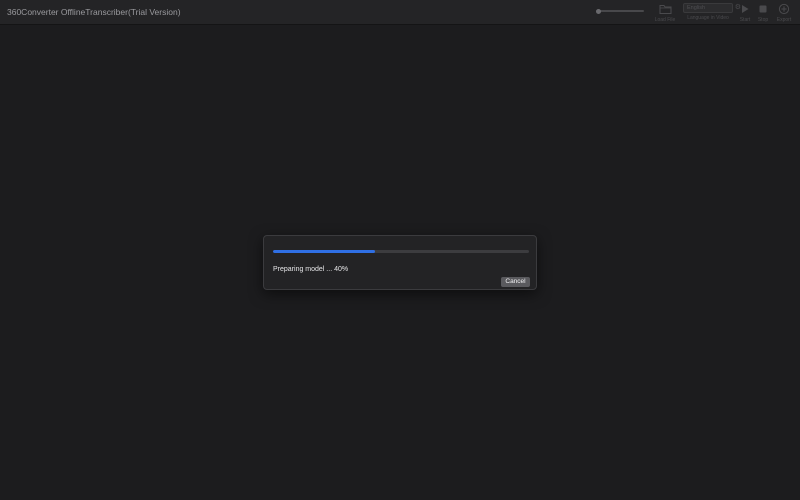  Describe the element at coordinates (712, 8) in the screenshot. I see `language-select: English ⚙` at that location.